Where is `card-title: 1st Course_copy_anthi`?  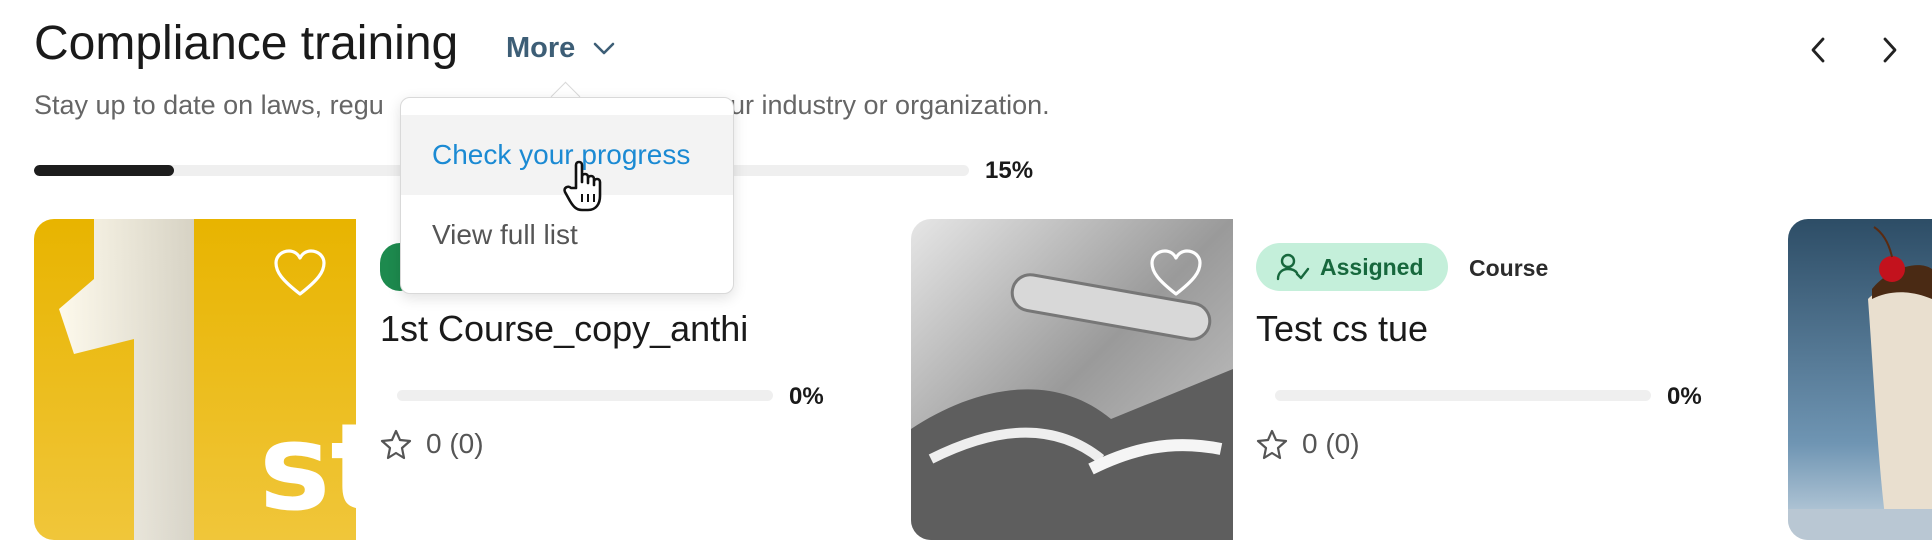
card-title: 1st Course_copy_anthi is located at coordinates (564, 329).